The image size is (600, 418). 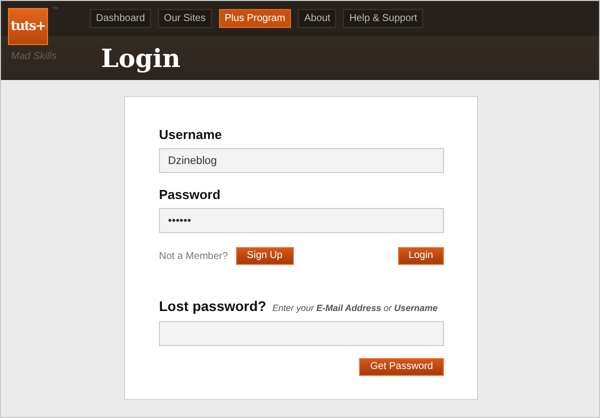 What do you see at coordinates (191, 134) in the screenshot?
I see `username-label: Username` at bounding box center [191, 134].